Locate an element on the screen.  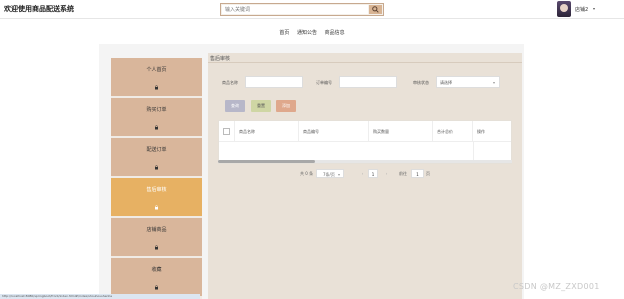
nav-home: 首页 is located at coordinates (284, 32).